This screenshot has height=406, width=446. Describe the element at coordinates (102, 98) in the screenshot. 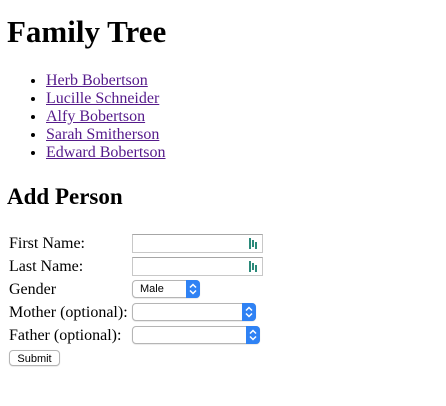

I see `person-link: Lucille Schneider` at that location.